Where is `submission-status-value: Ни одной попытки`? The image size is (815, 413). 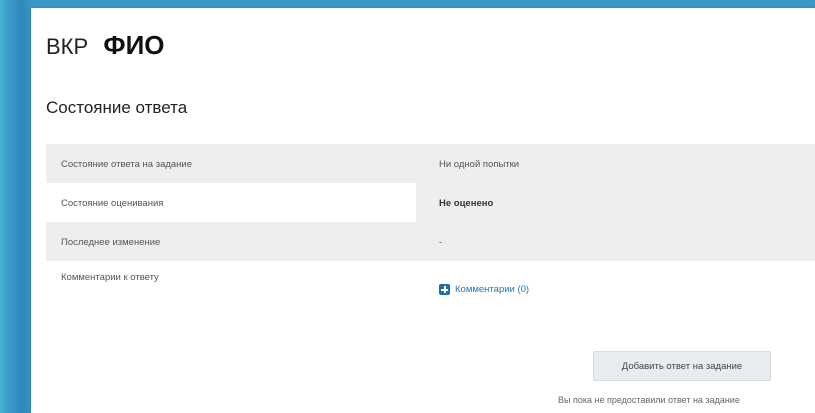 submission-status-value: Ни одной попытки is located at coordinates (479, 164).